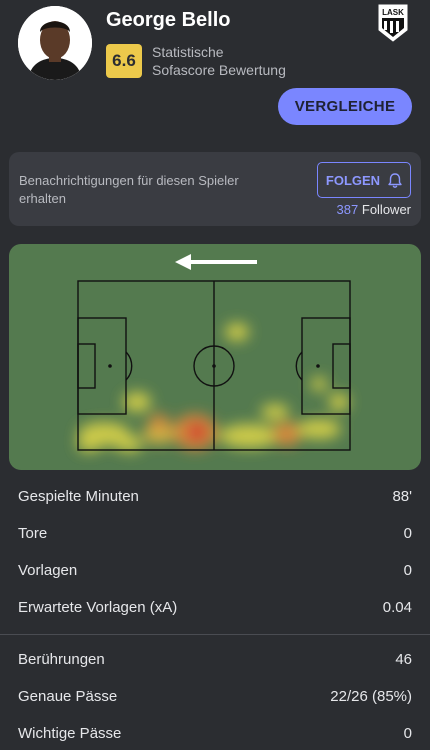  Describe the element at coordinates (55, 43) in the screenshot. I see `player-avatar` at that location.